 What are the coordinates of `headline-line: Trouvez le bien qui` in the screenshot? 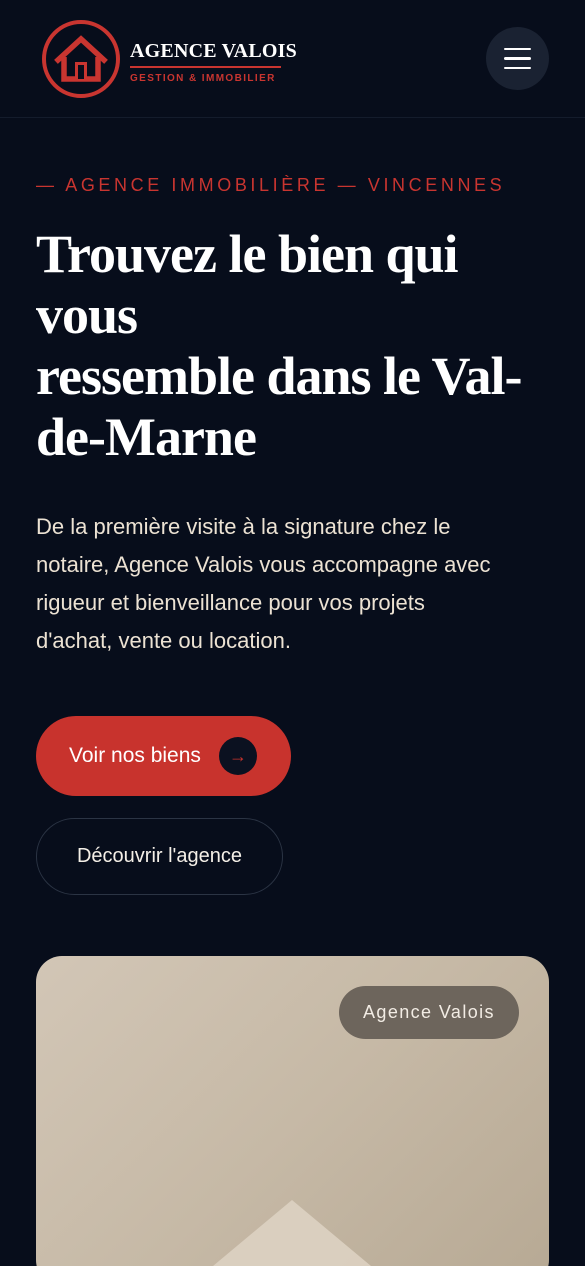 It's located at (247, 254).